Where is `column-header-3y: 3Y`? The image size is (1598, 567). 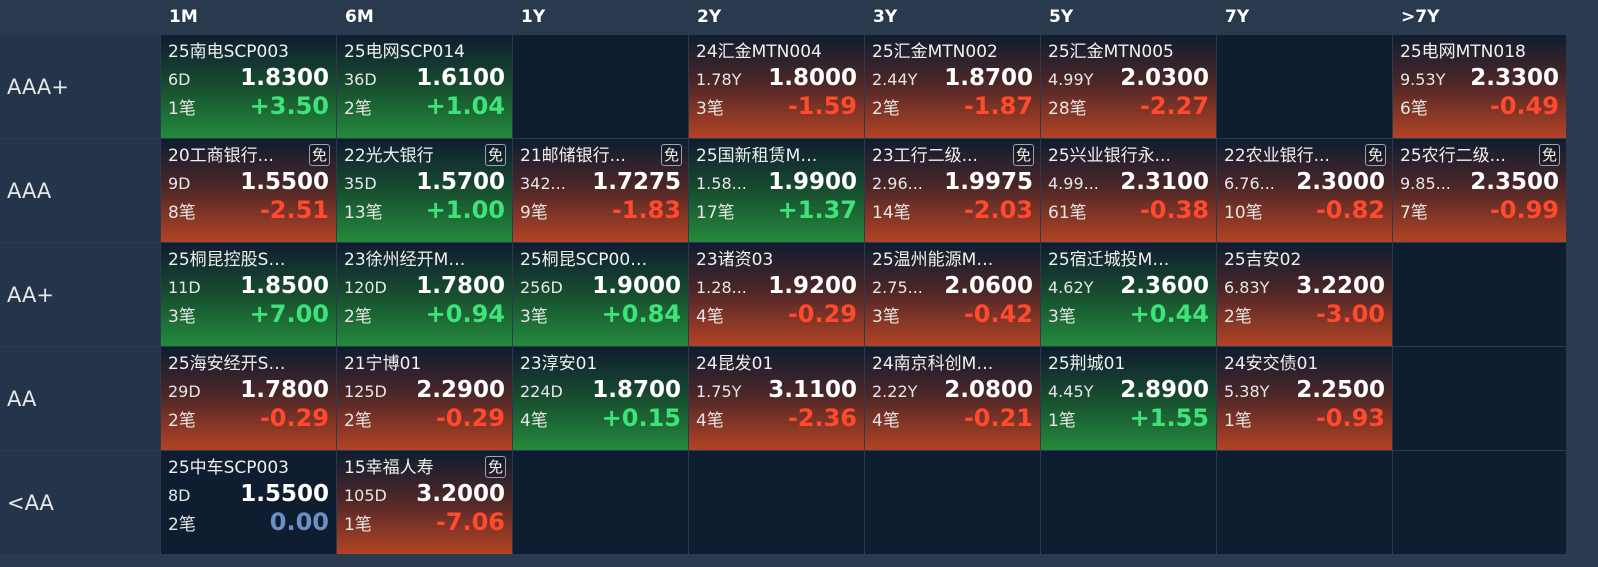 column-header-3y: 3Y is located at coordinates (952, 17).